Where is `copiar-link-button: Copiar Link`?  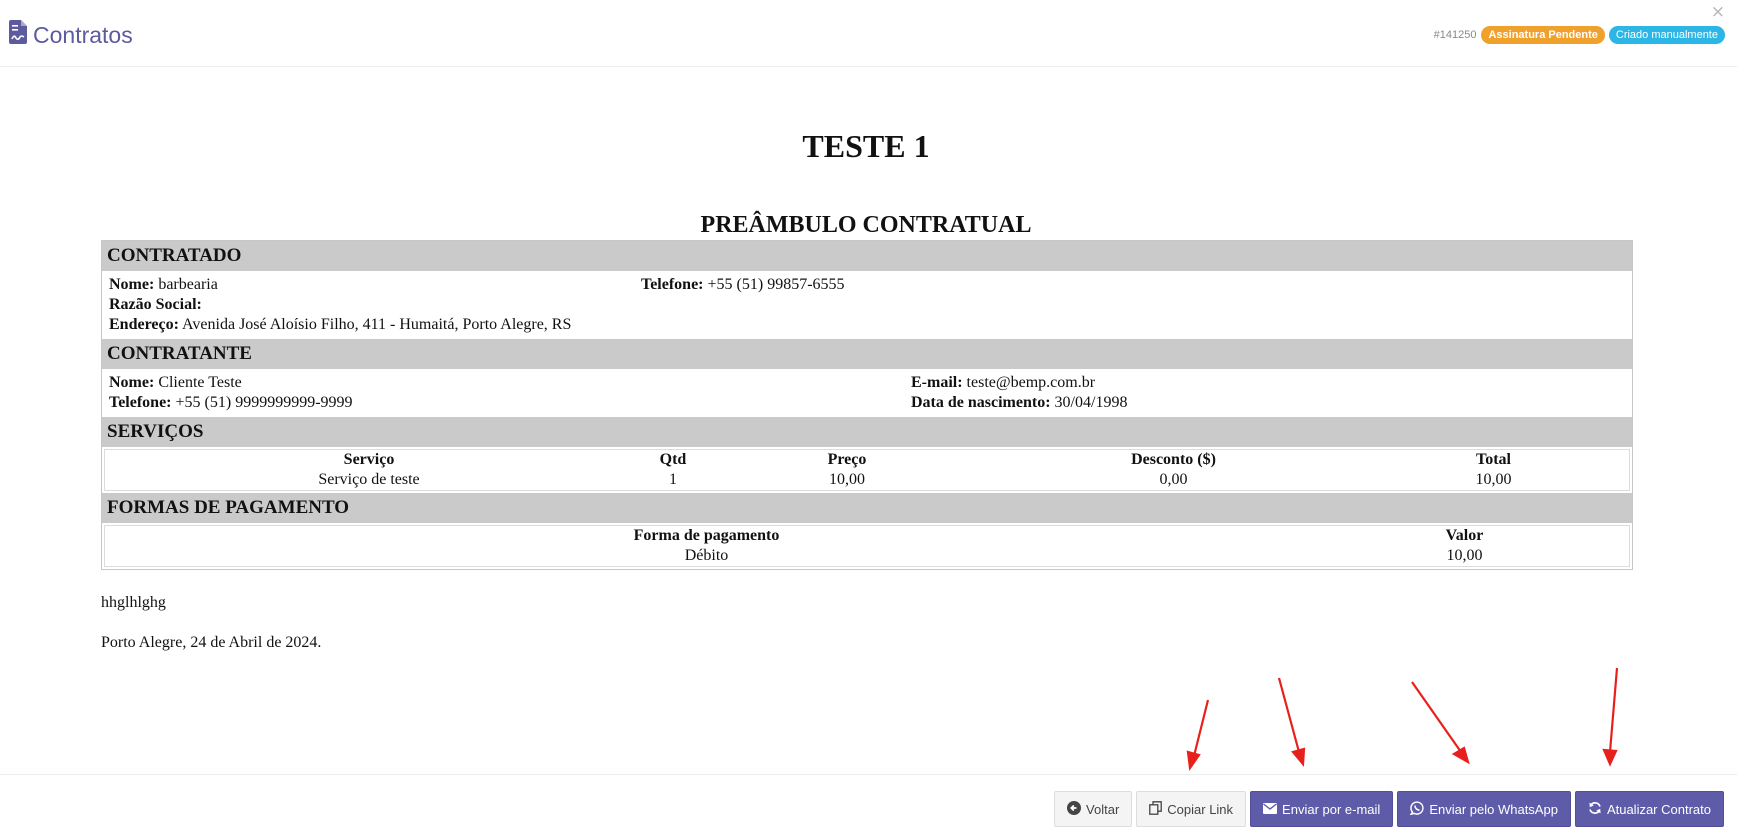
copiar-link-button: Copiar Link is located at coordinates (1191, 809).